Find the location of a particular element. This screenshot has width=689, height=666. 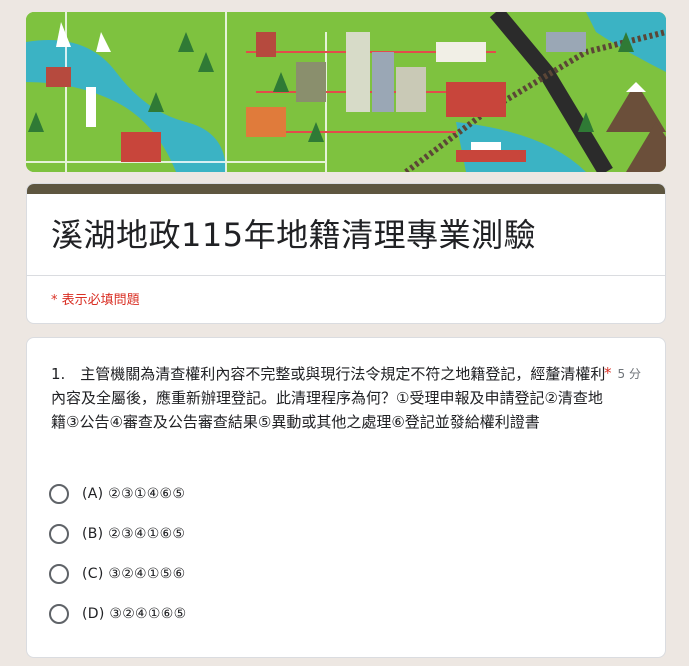

required-asterisk: * is located at coordinates (608, 373).